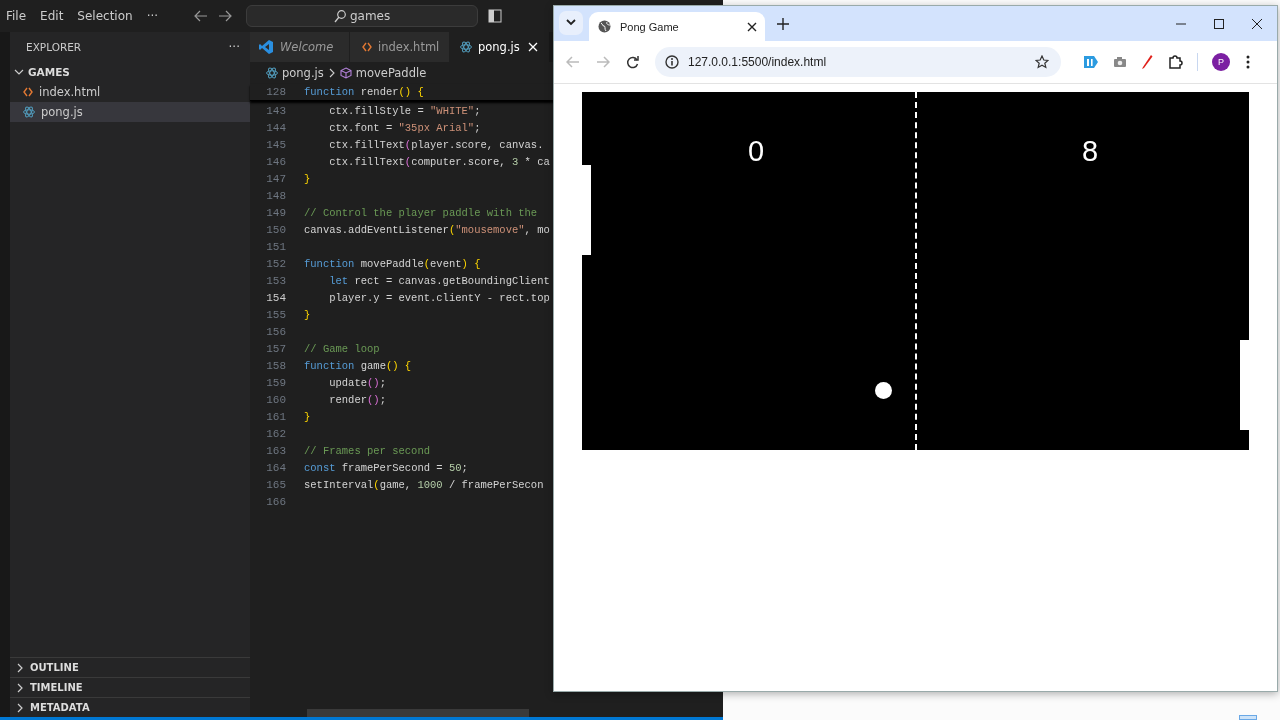 Image resolution: width=1280 pixels, height=720 pixels. Describe the element at coordinates (358, 365) in the screenshot. I see `code-line: function game() {` at that location.